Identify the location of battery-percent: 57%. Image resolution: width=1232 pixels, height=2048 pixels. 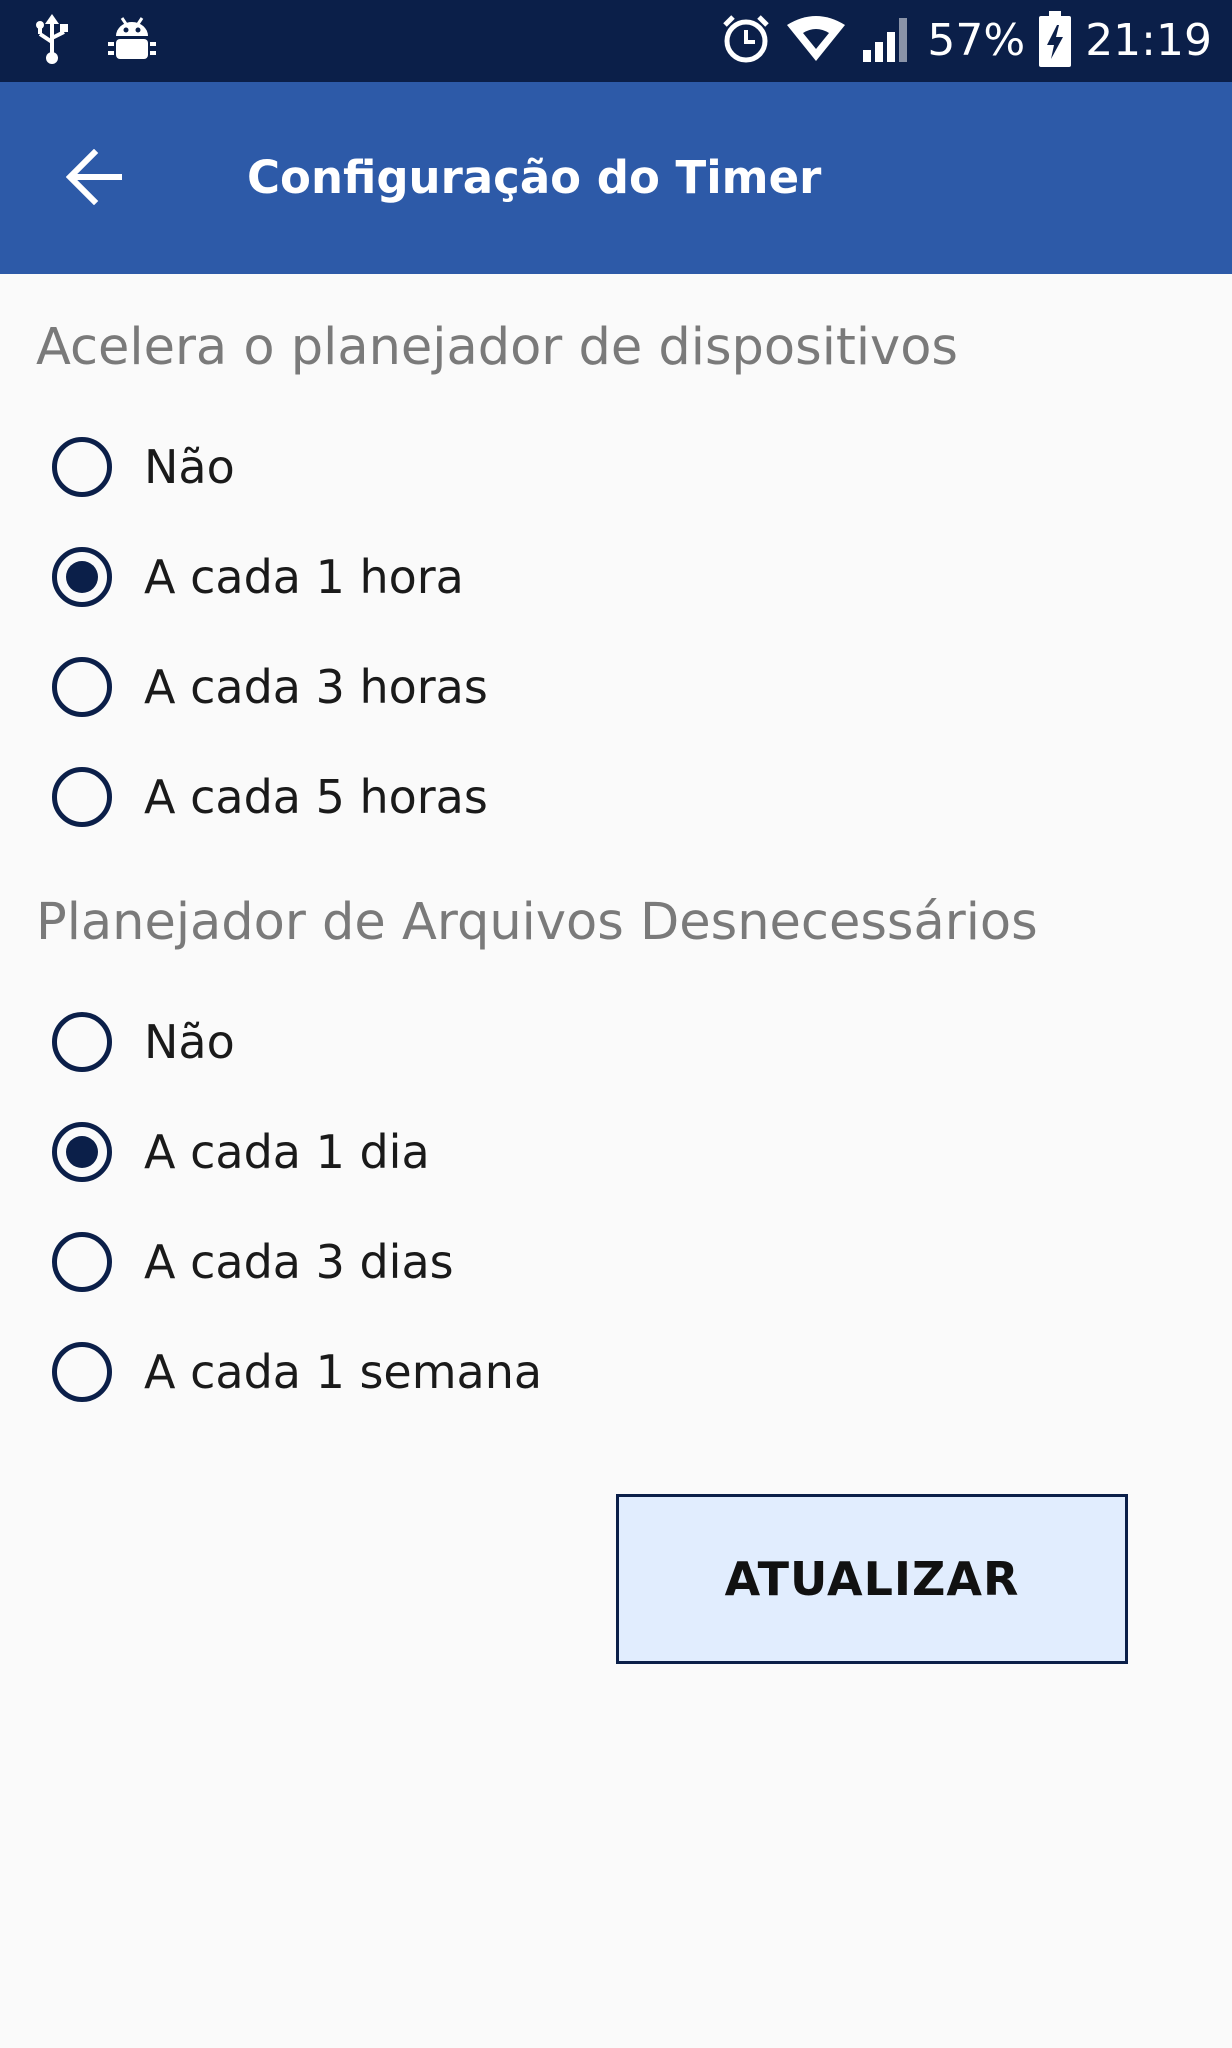
(976, 40).